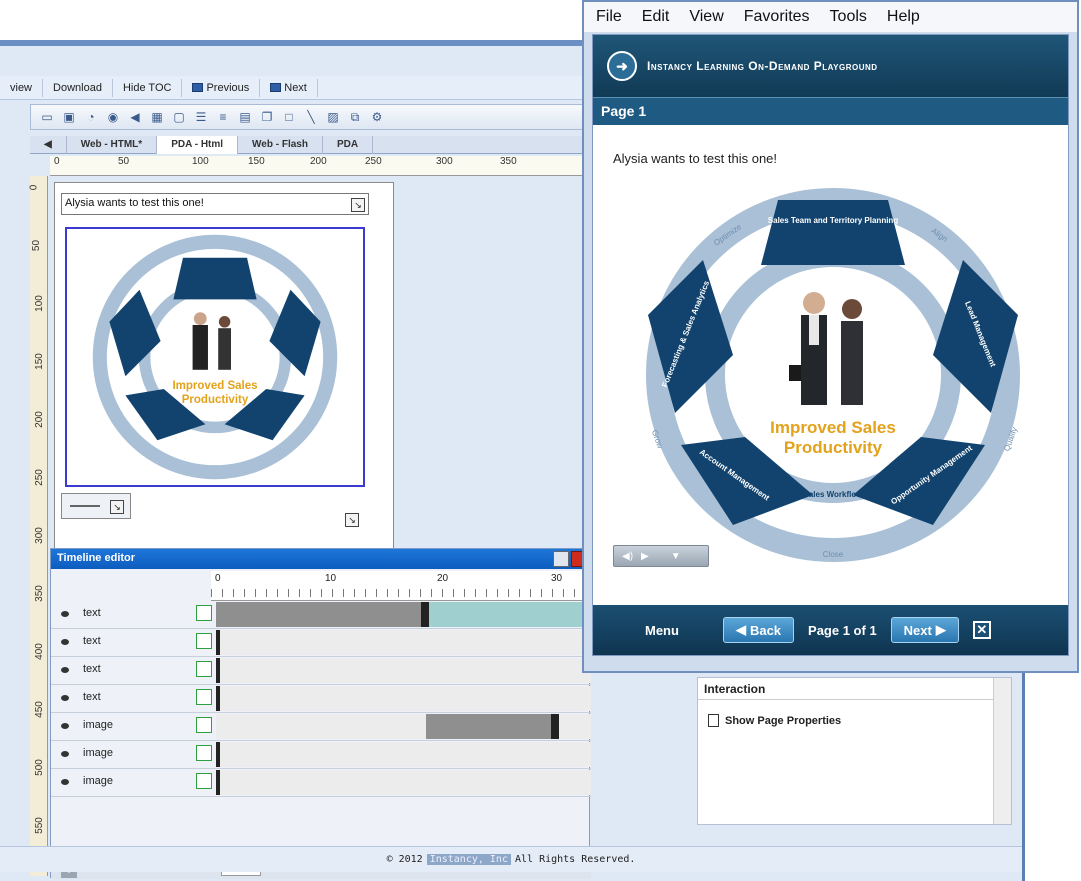 The width and height of the screenshot is (1081, 881). I want to click on tab-pda-html: PDA - Html, so click(198, 145).